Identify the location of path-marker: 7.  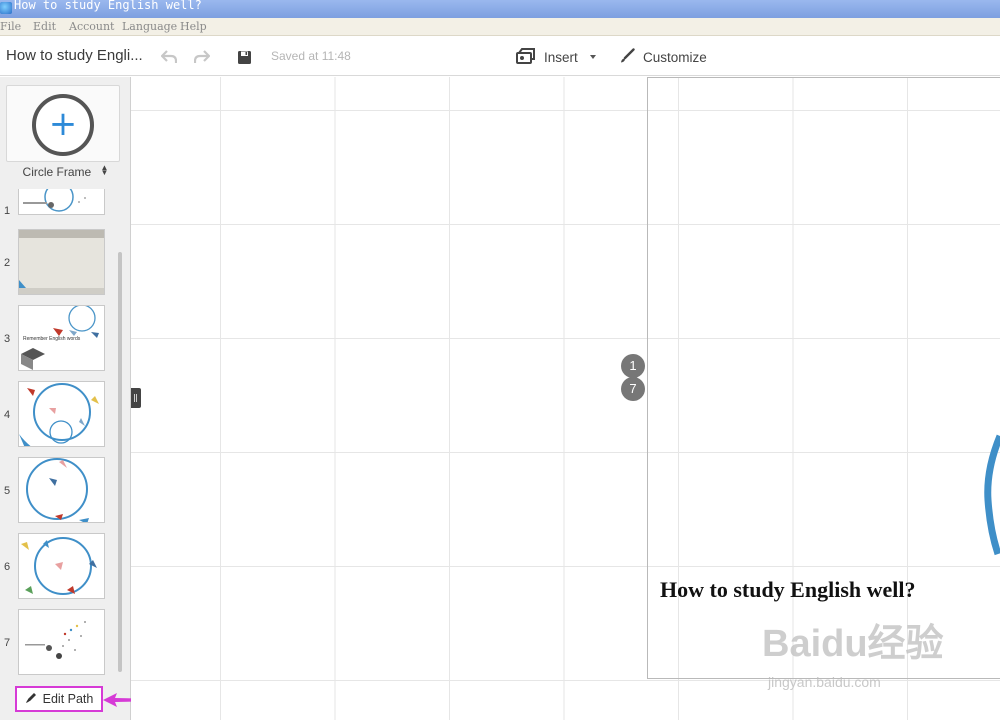
(633, 389).